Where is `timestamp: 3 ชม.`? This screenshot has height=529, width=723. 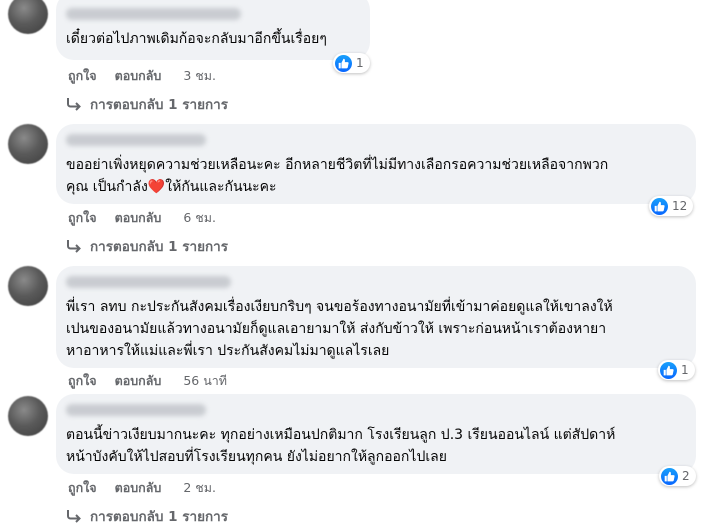
timestamp: 3 ชม. is located at coordinates (199, 76).